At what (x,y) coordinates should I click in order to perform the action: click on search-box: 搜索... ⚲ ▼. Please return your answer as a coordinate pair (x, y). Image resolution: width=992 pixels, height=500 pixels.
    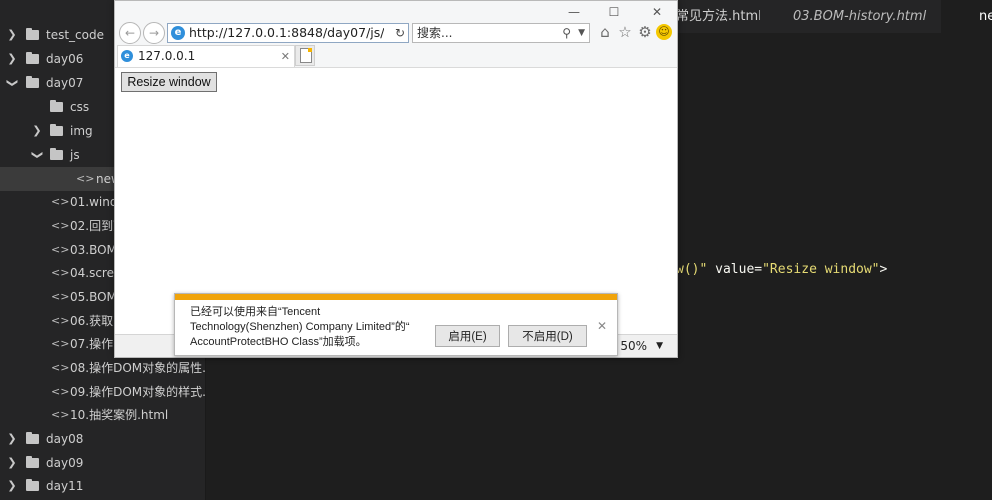
    Looking at the image, I should click on (501, 33).